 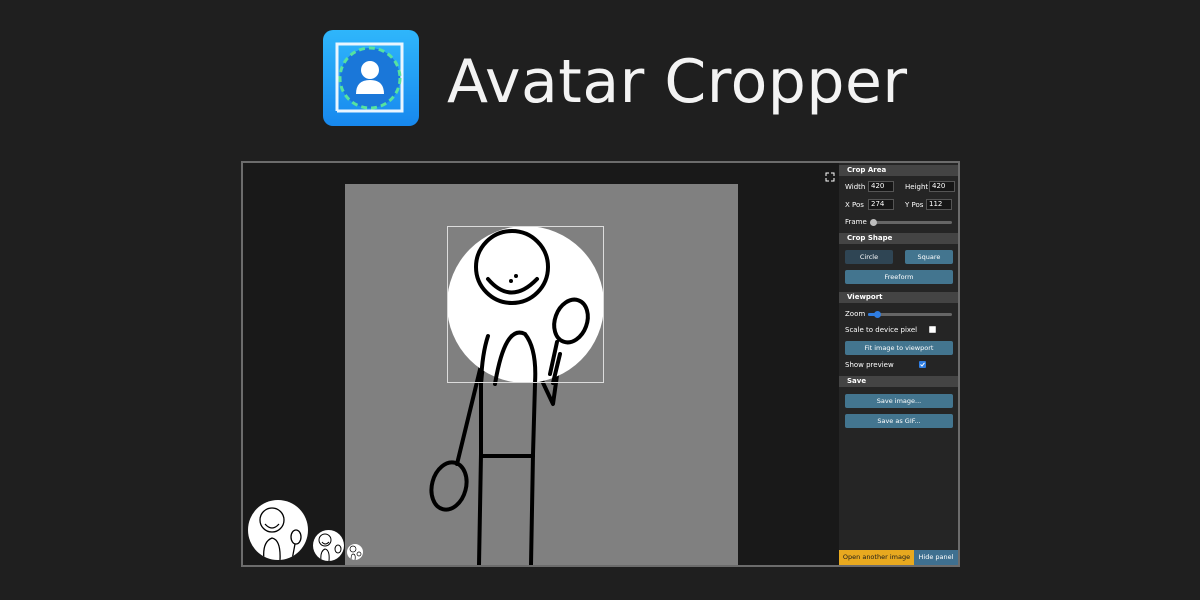 I want to click on zoom-slider, so click(x=910, y=314).